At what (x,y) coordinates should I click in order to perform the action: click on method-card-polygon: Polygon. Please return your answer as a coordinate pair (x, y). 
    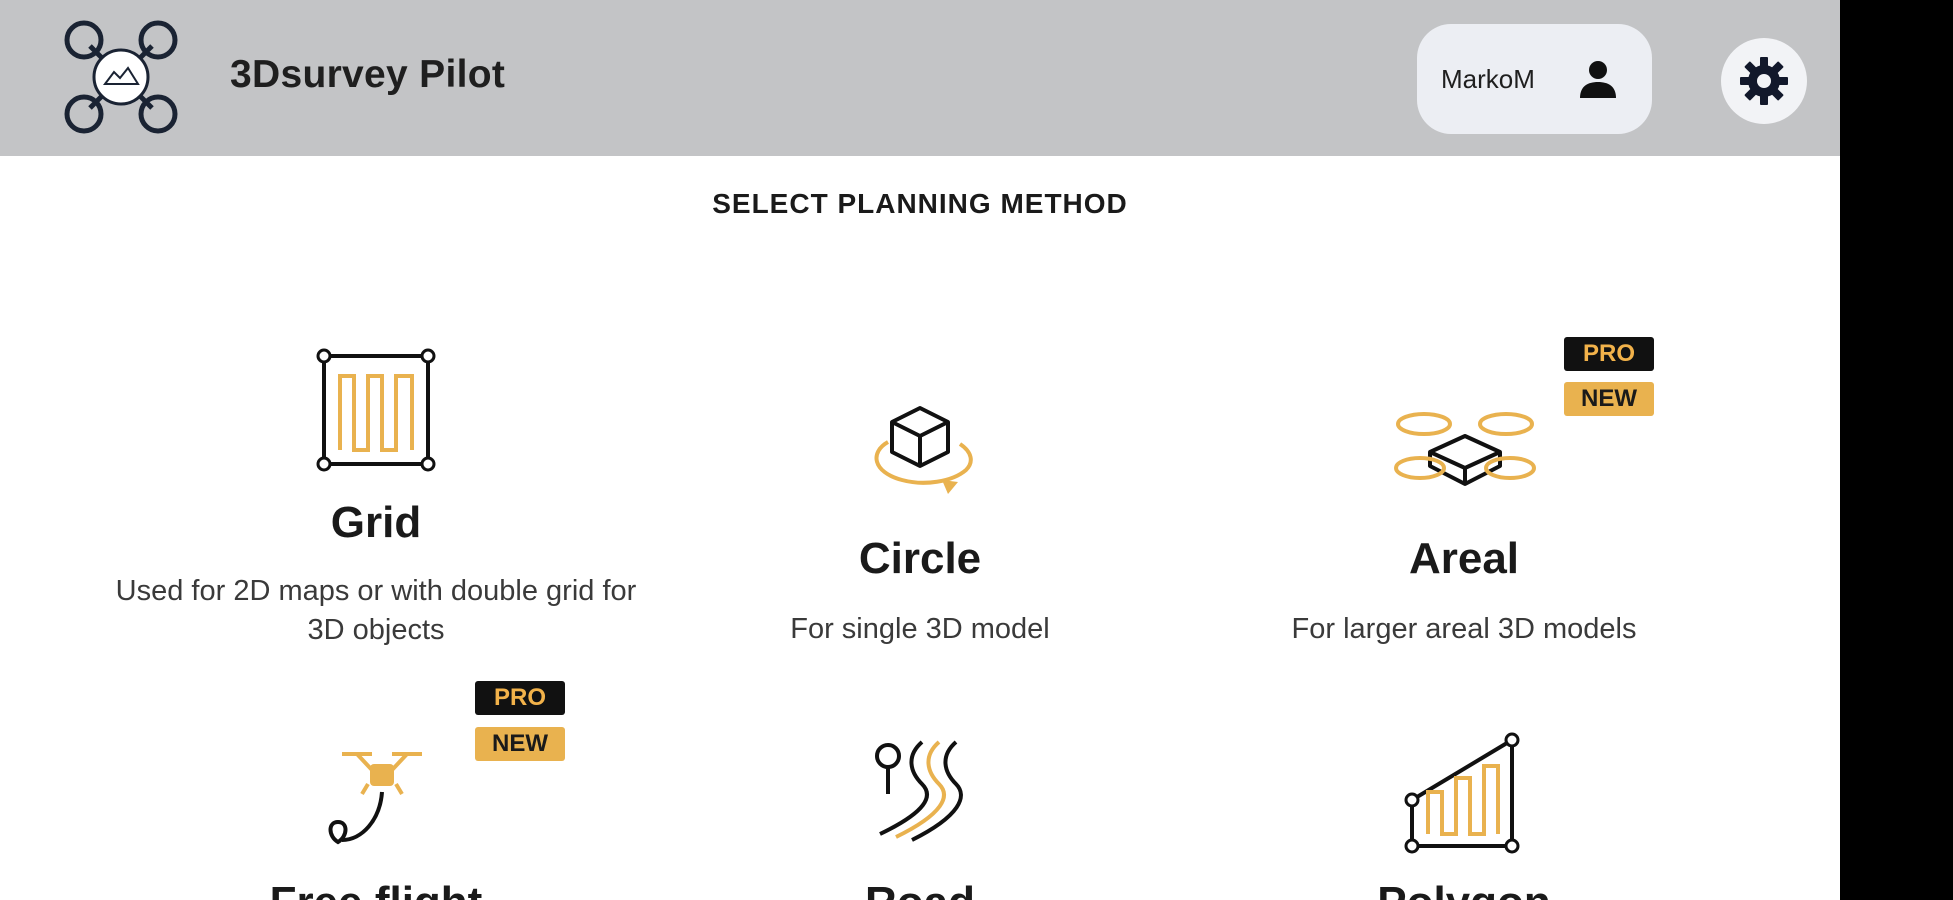
    Looking at the image, I should click on (1464, 815).